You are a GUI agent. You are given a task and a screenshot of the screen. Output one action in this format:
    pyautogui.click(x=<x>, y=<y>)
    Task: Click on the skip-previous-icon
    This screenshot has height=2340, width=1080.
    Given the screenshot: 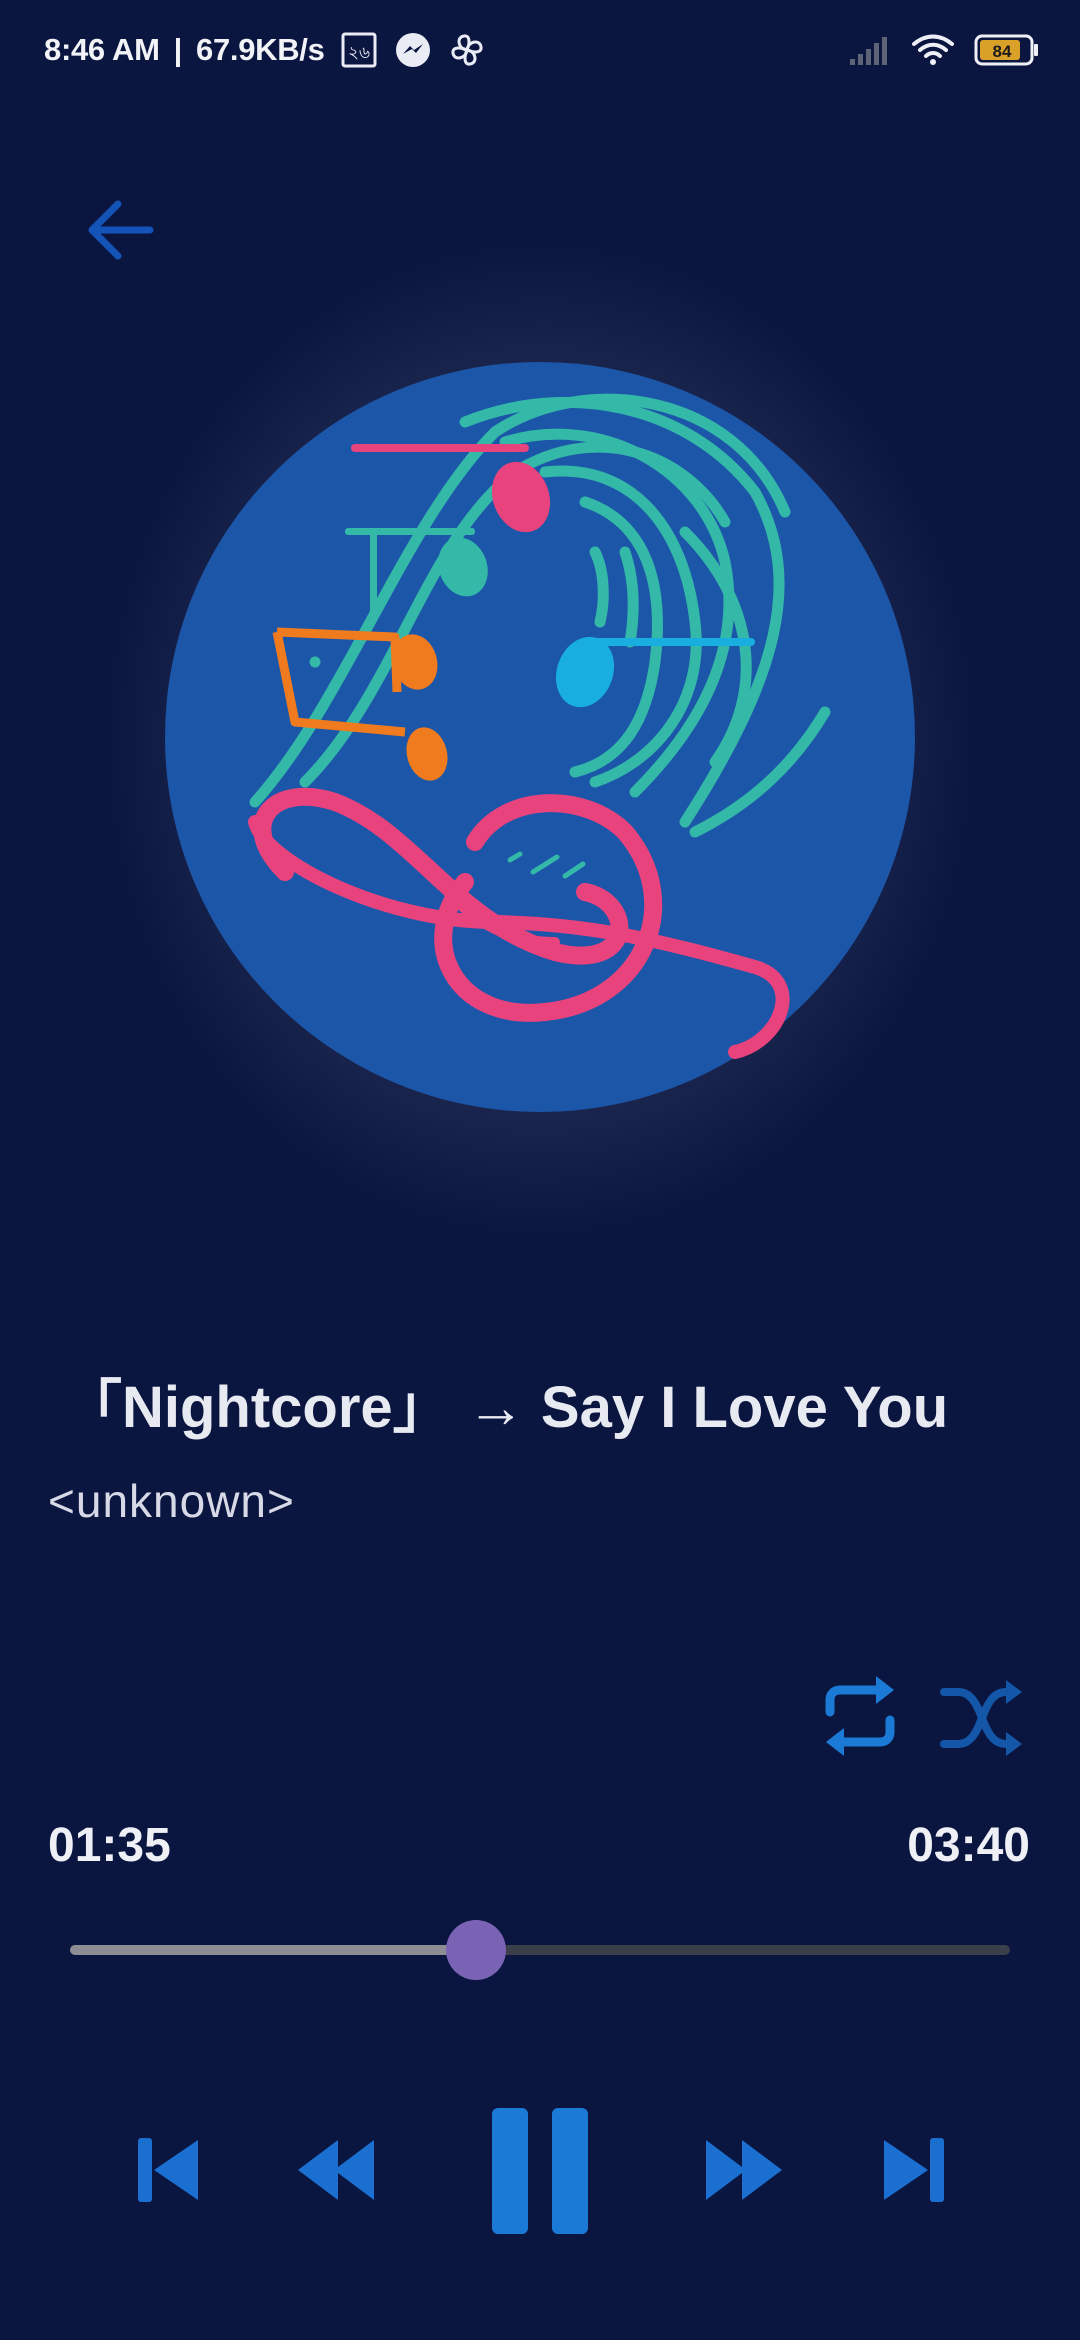 What is the action you would take?
    pyautogui.click(x=168, y=2170)
    